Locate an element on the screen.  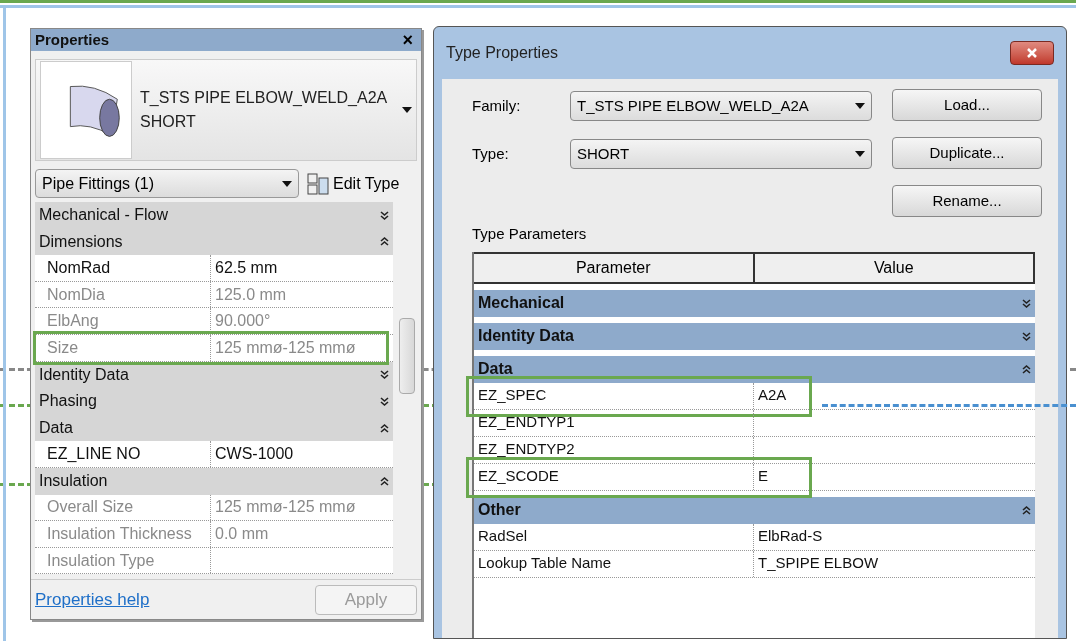
property-value: 62.5 mm is located at coordinates (246, 268).